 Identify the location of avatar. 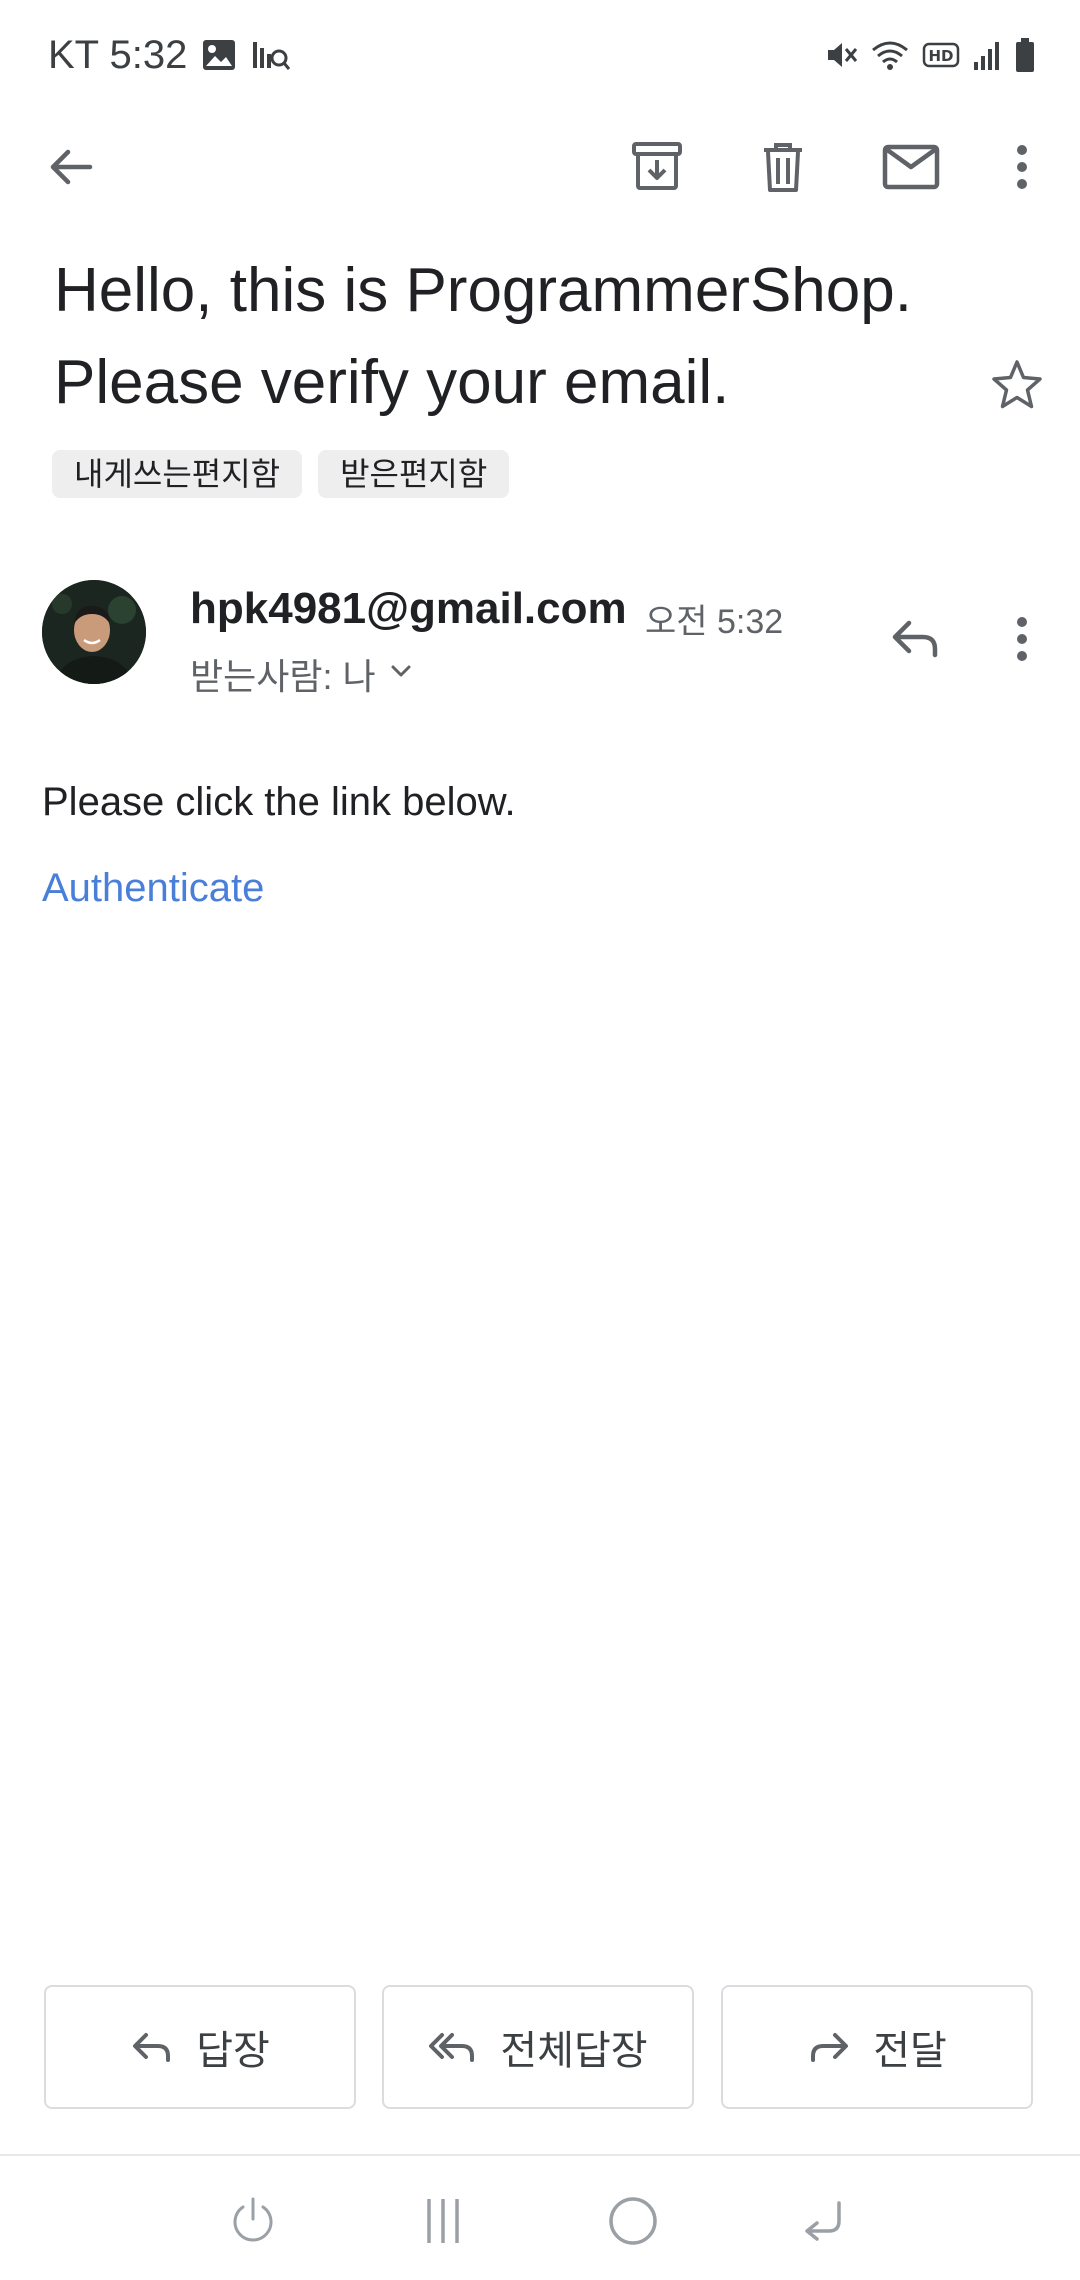
(94, 632).